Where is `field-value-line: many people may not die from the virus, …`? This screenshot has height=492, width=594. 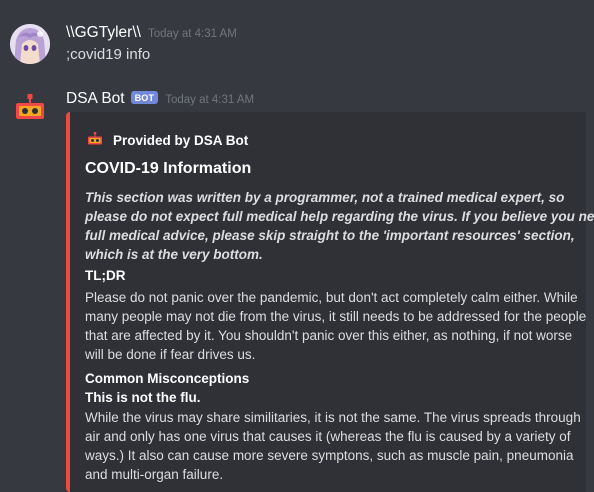 field-value-line: many people may not die from the virus, … is located at coordinates (336, 316).